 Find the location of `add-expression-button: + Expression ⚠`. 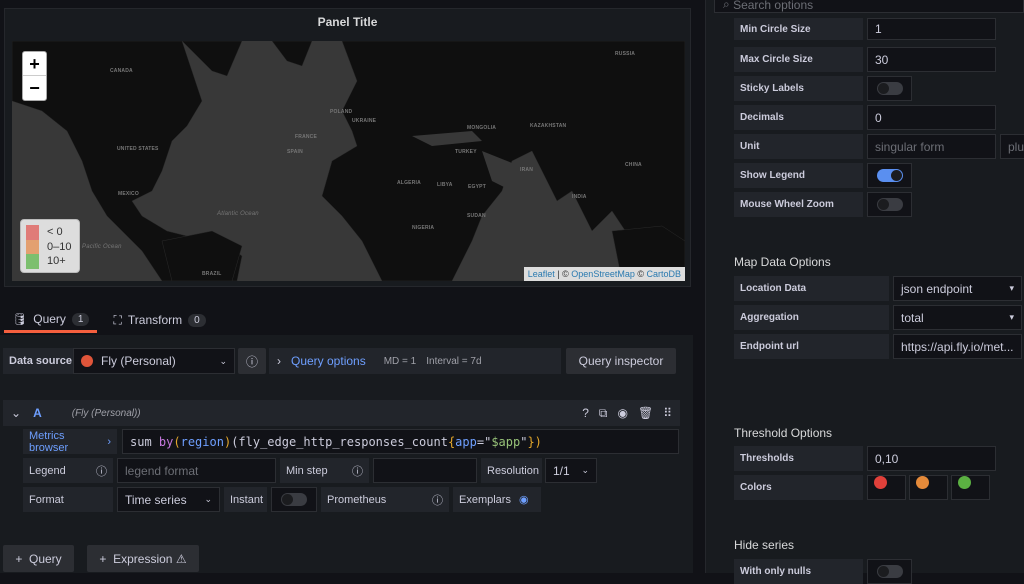

add-expression-button: + Expression ⚠ is located at coordinates (143, 558).